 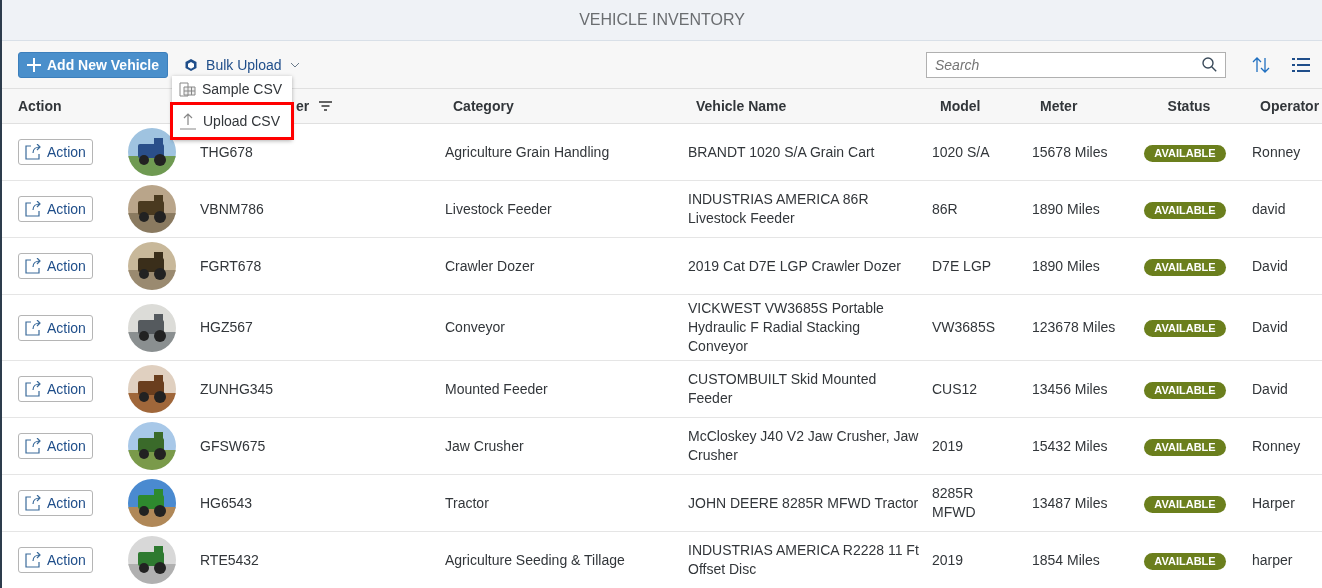 I want to click on spreadsheet-icon, so click(x=187, y=89).